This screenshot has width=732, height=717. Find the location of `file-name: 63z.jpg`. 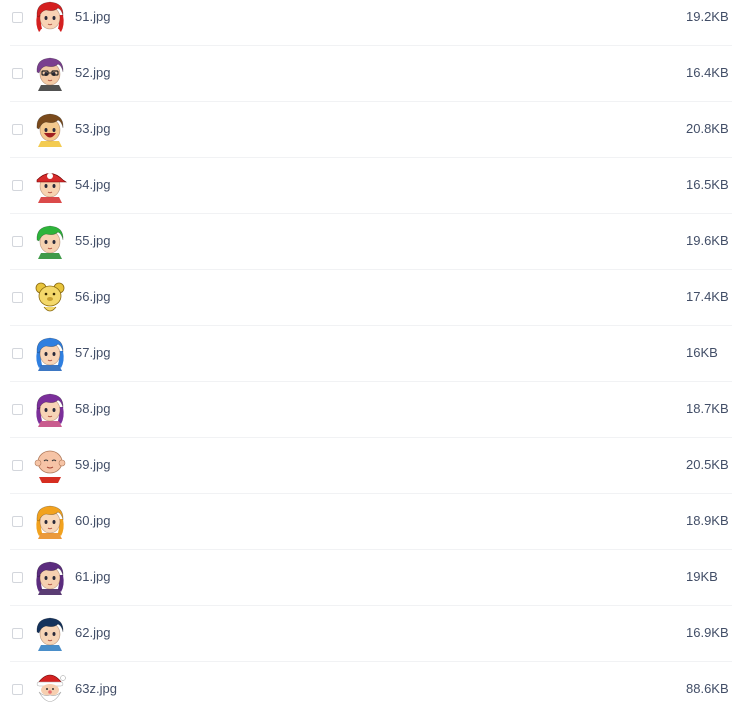

file-name: 63z.jpg is located at coordinates (96, 689).